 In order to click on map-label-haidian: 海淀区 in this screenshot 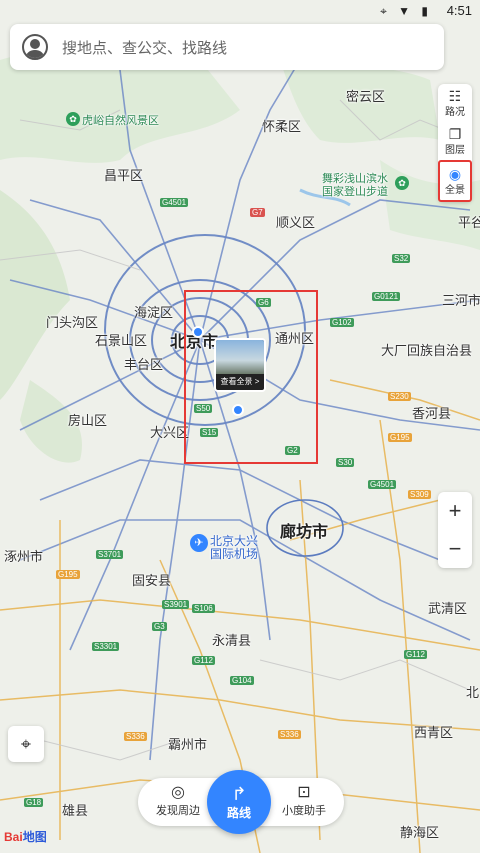, I will do `click(154, 312)`.